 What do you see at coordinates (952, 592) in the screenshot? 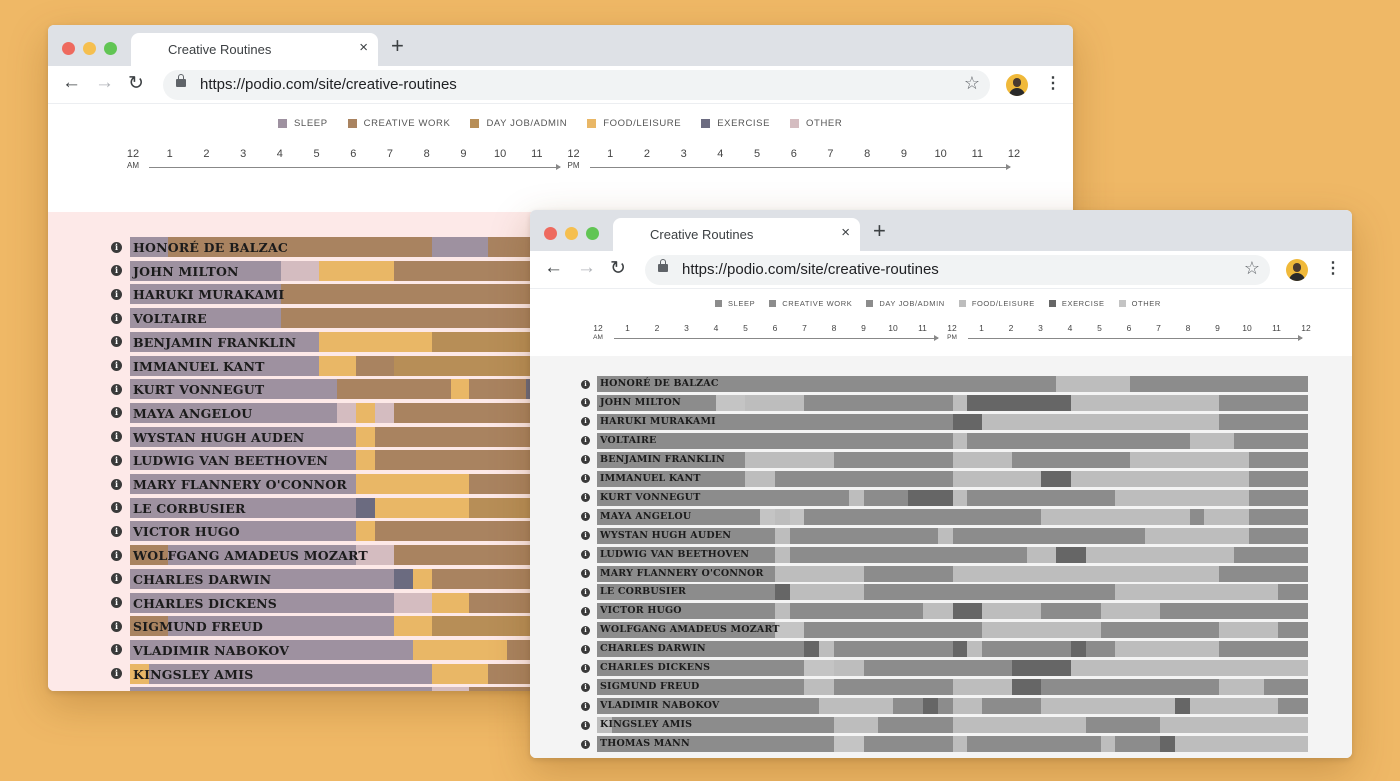
I see `routine-bar: LE CORBUSIER` at bounding box center [952, 592].